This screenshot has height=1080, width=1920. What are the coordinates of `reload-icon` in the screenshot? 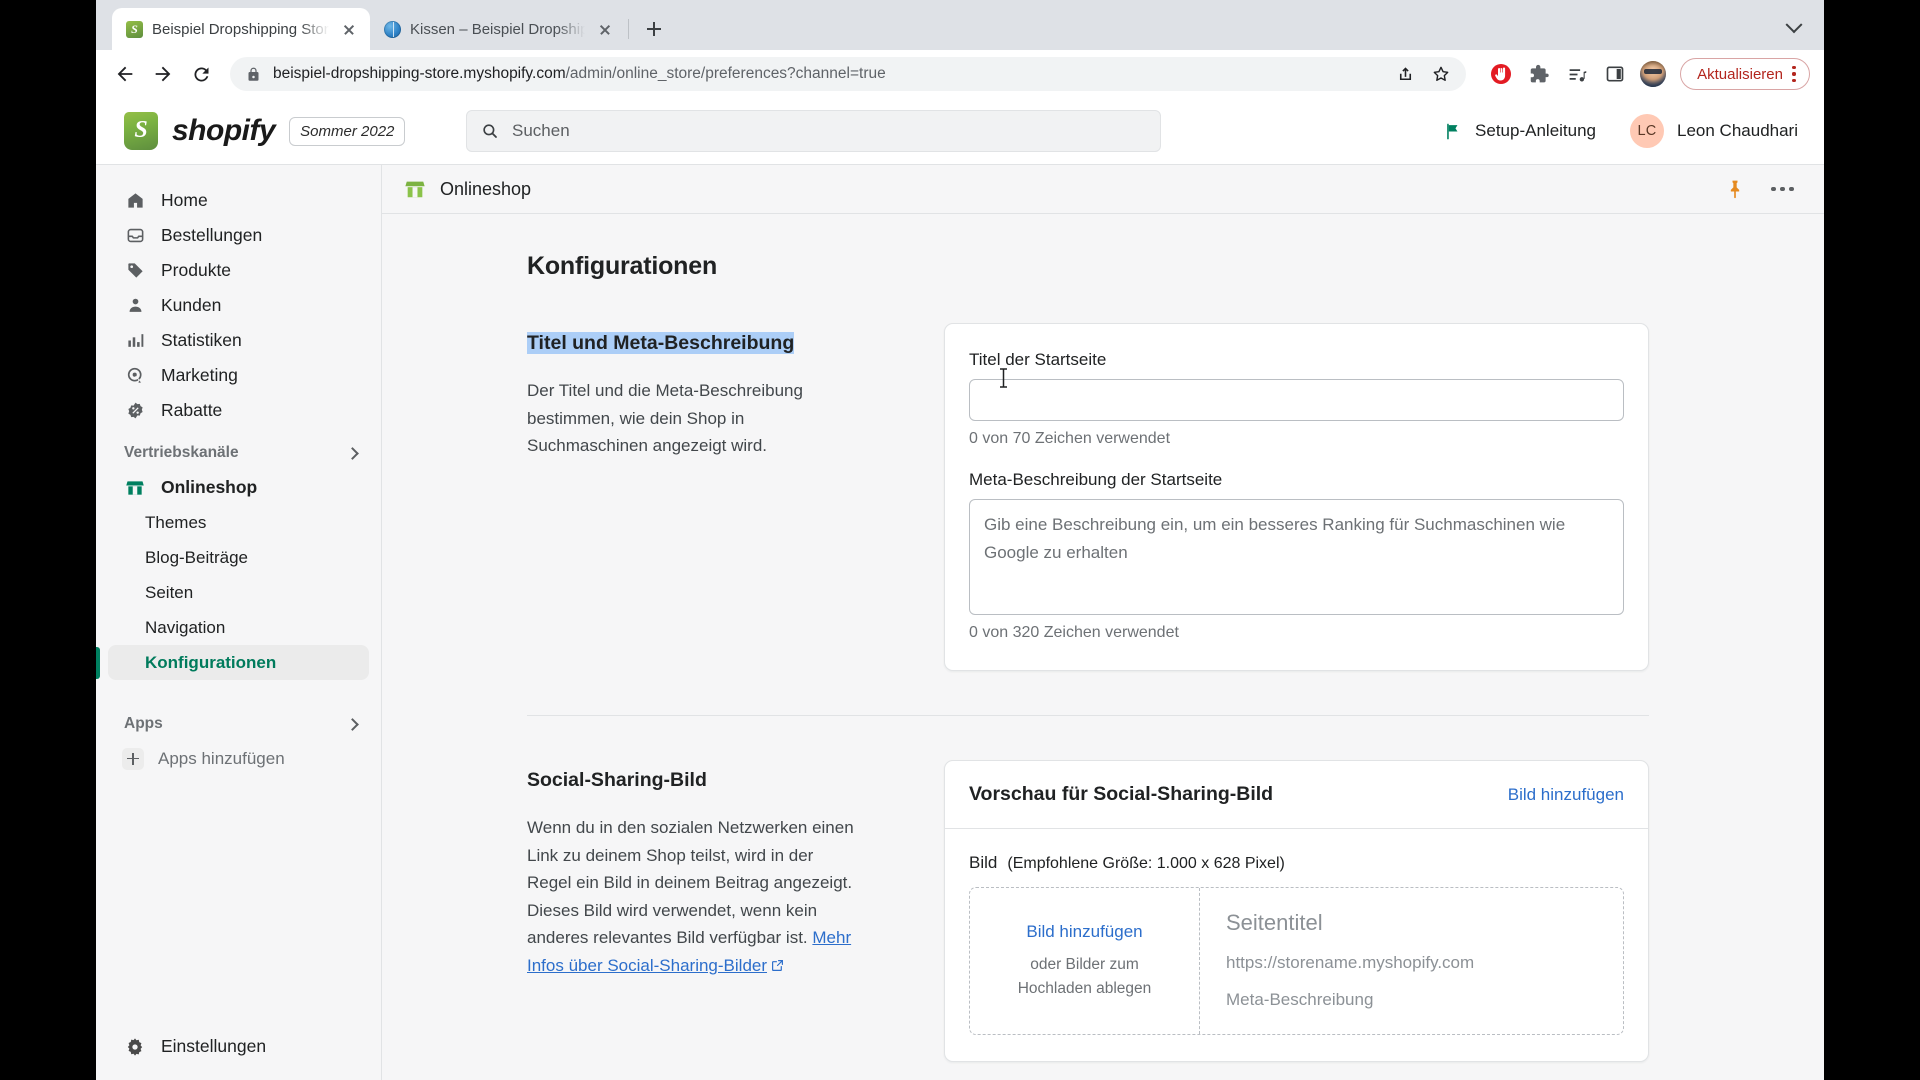 It's located at (201, 74).